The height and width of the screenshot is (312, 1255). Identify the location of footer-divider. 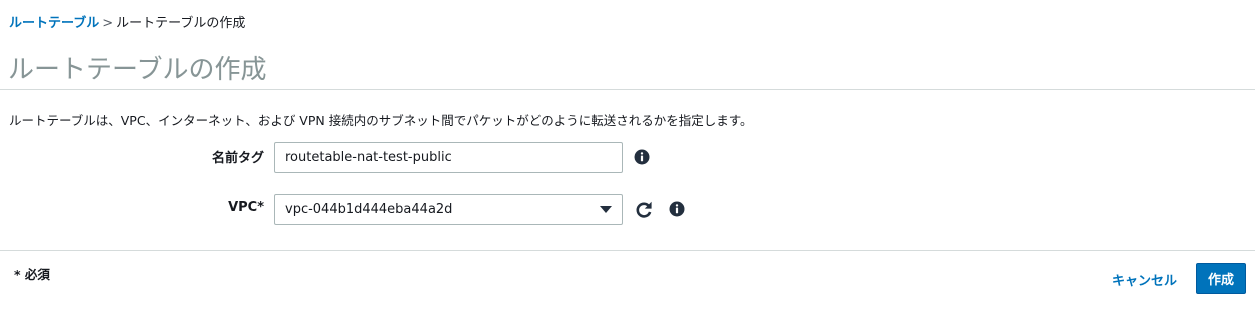
(627, 250).